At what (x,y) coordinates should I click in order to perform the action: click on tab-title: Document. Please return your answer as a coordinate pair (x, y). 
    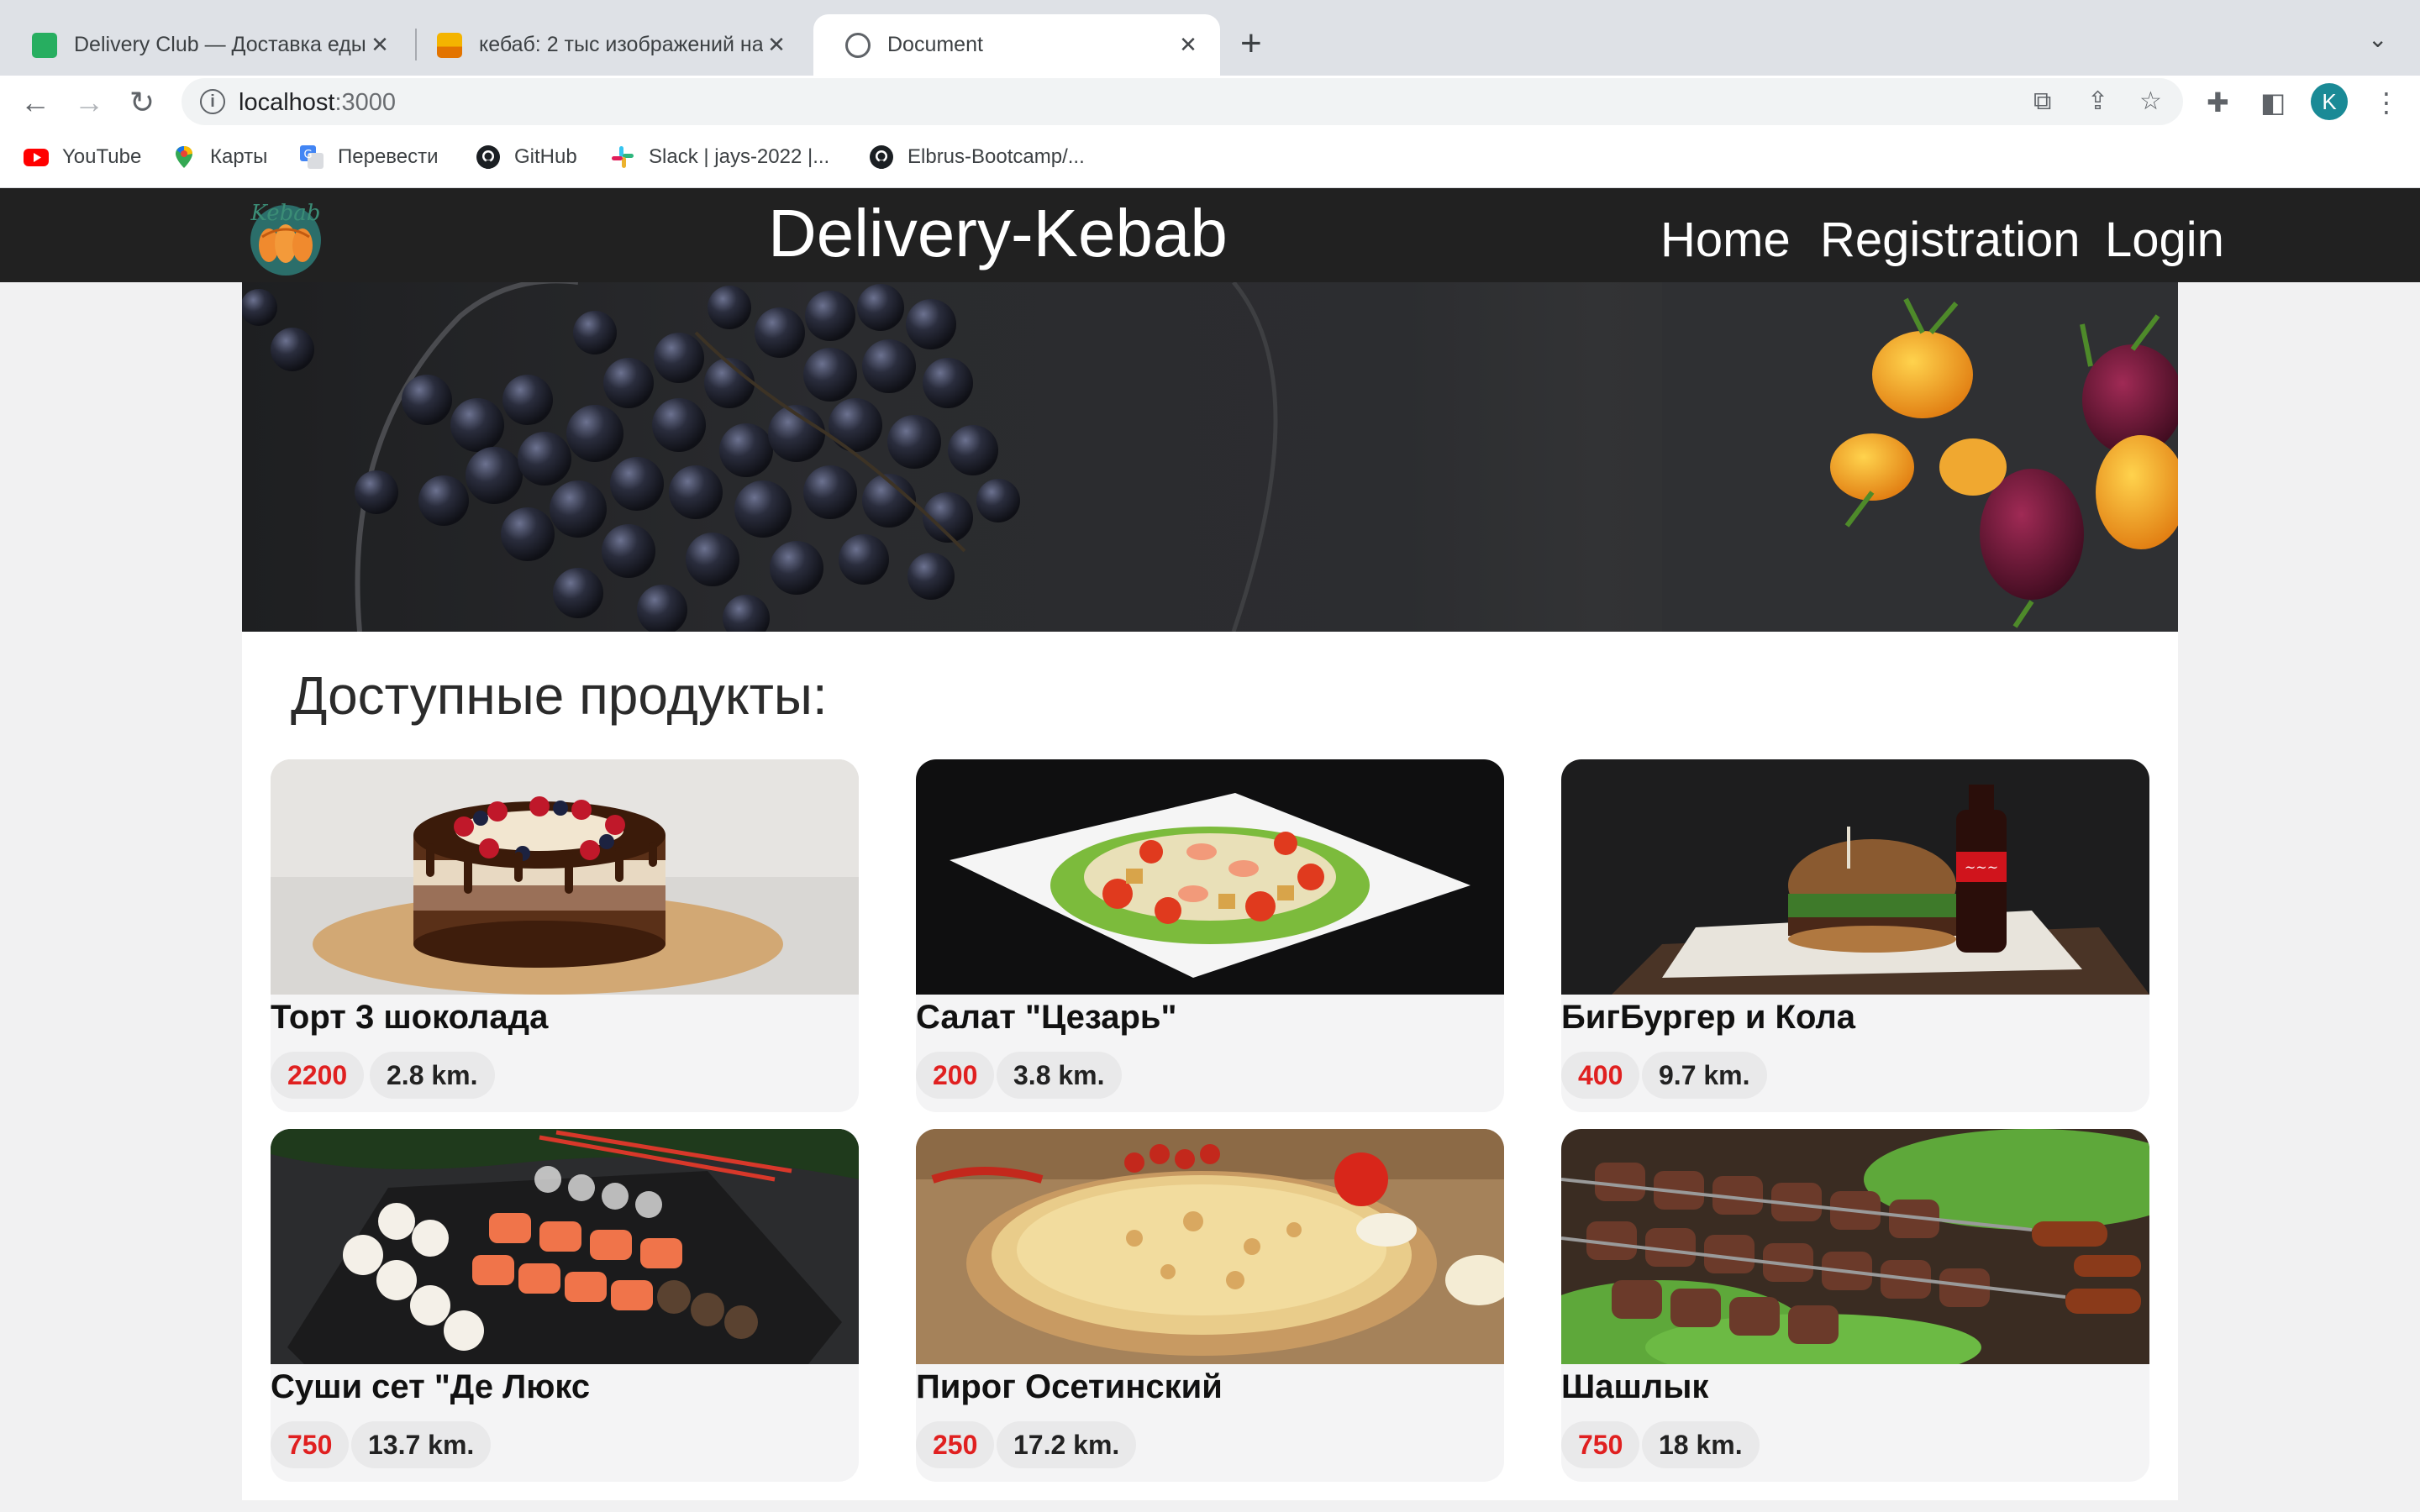
    Looking at the image, I should click on (935, 44).